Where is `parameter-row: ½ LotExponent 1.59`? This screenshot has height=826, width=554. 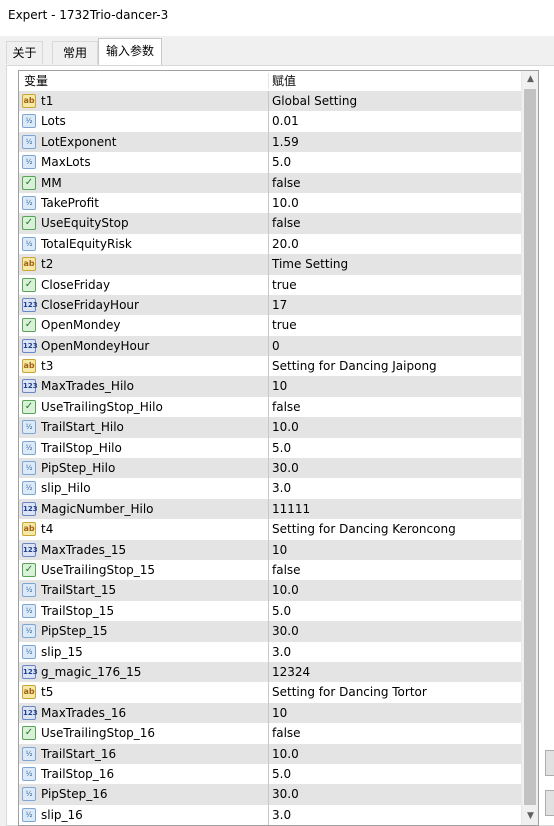 parameter-row: ½ LotExponent 1.59 is located at coordinates (270, 142).